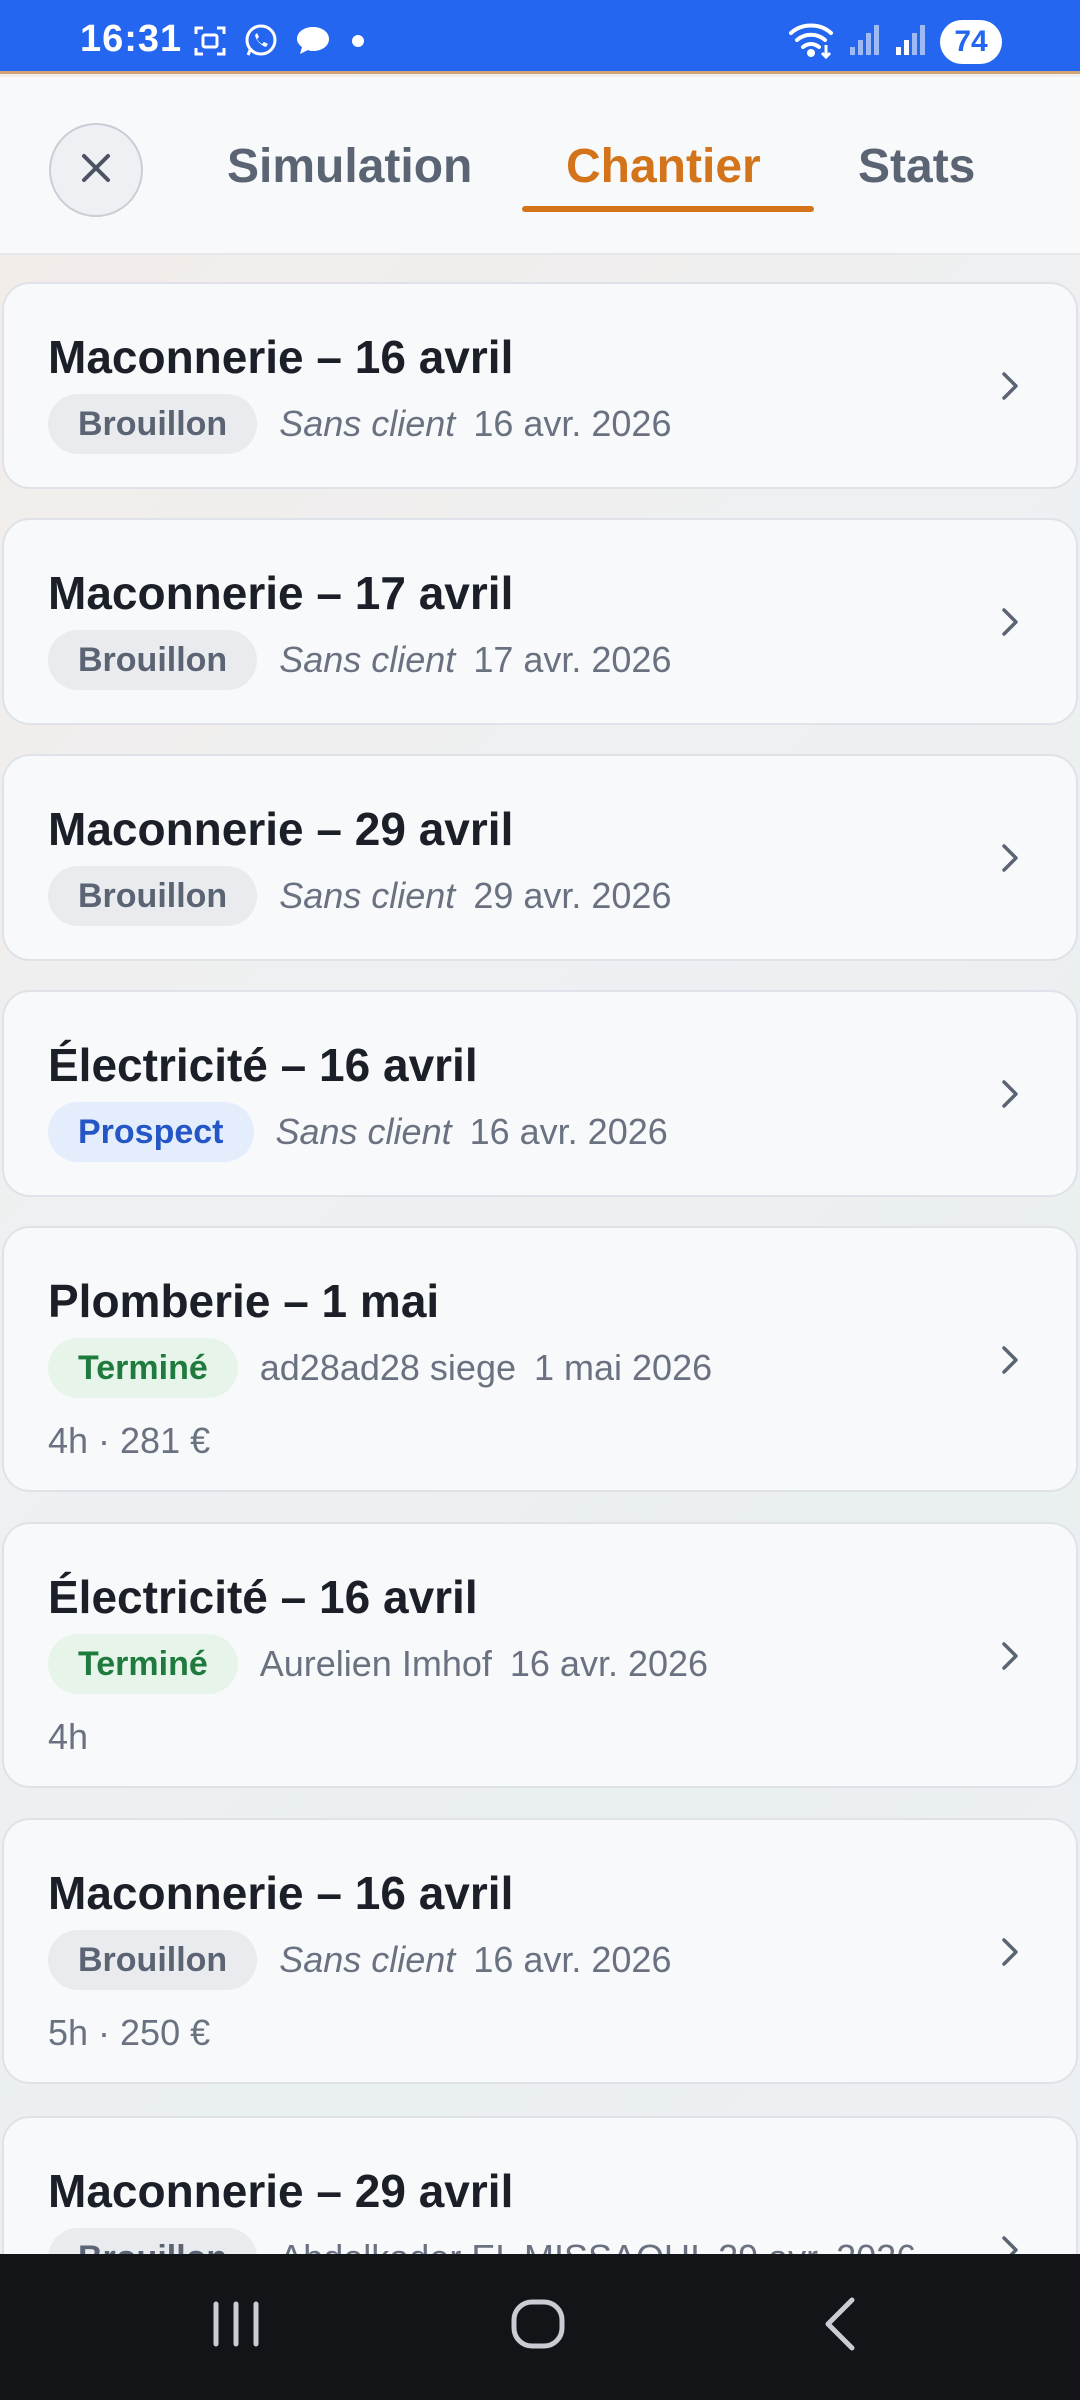 The height and width of the screenshot is (2400, 1080). I want to click on card-meta: Brouillon Sans client 17 avr. 2026, so click(359, 660).